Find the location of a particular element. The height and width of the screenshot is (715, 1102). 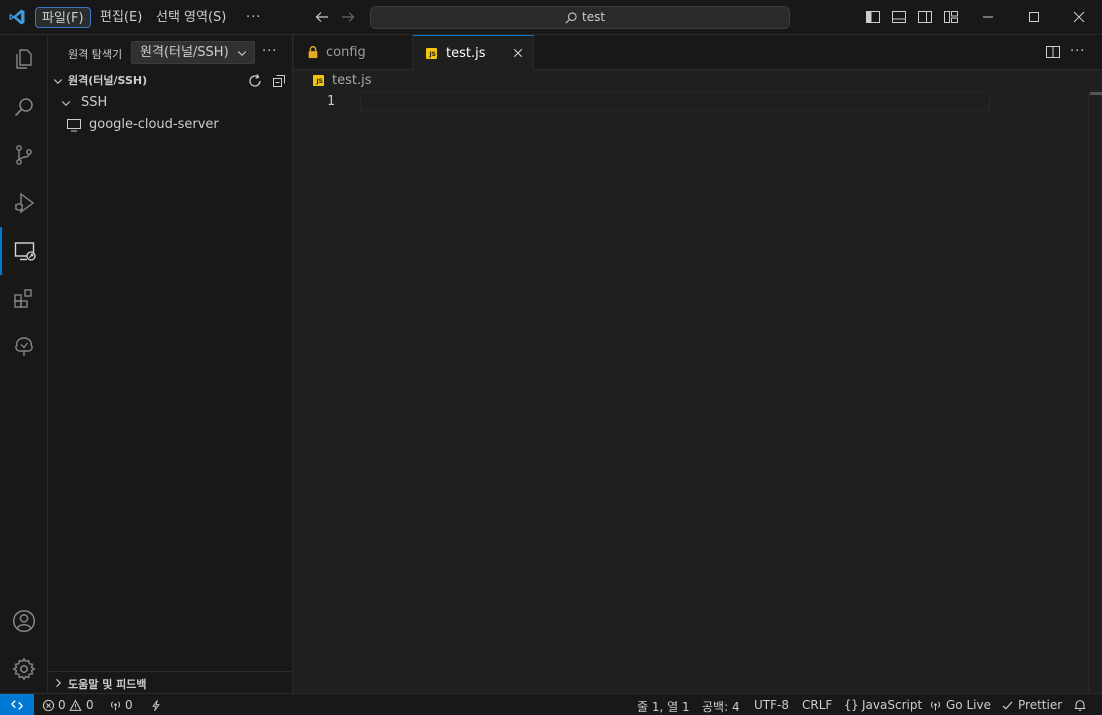

run-debug-icon is located at coordinates (25, 203).